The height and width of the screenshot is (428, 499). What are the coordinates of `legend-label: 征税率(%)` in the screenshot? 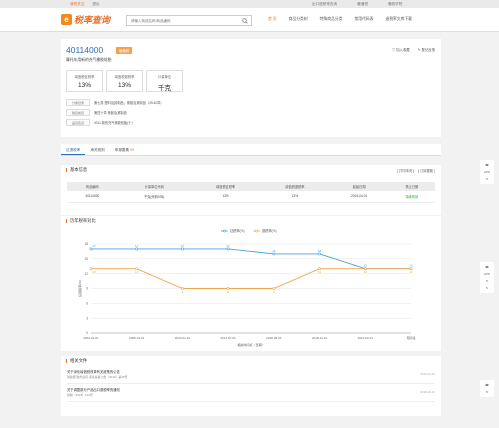 It's located at (237, 230).